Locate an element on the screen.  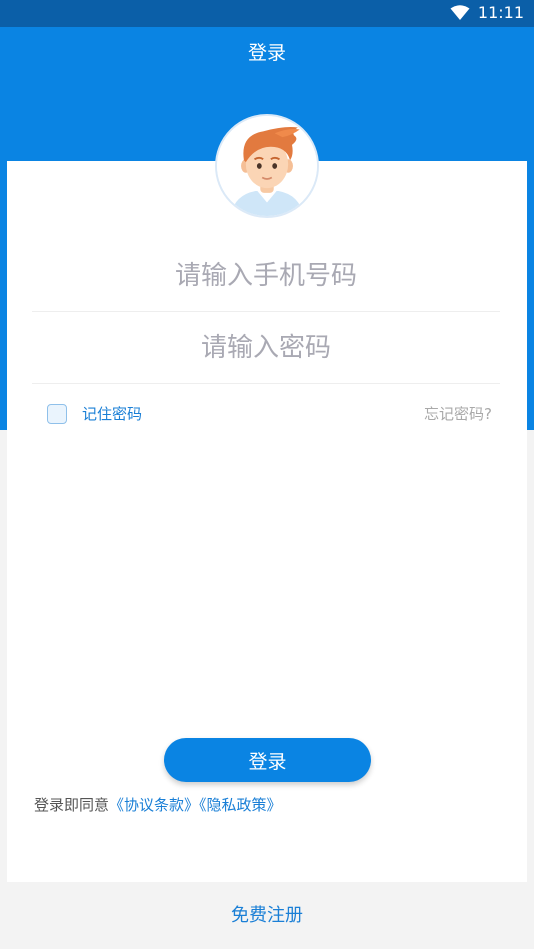
wifi-icon is located at coordinates (460, 12).